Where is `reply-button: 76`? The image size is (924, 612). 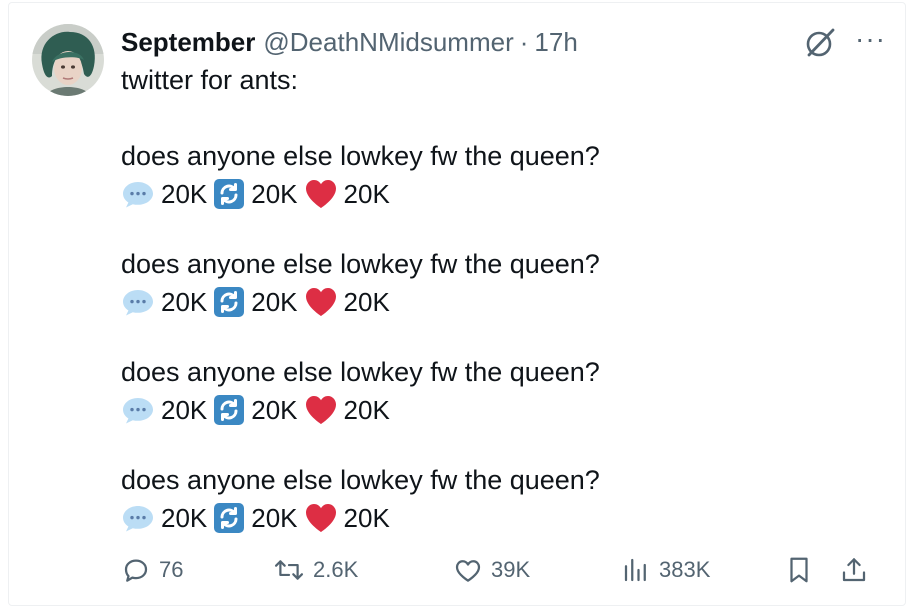
reply-button: 76 is located at coordinates (152, 570).